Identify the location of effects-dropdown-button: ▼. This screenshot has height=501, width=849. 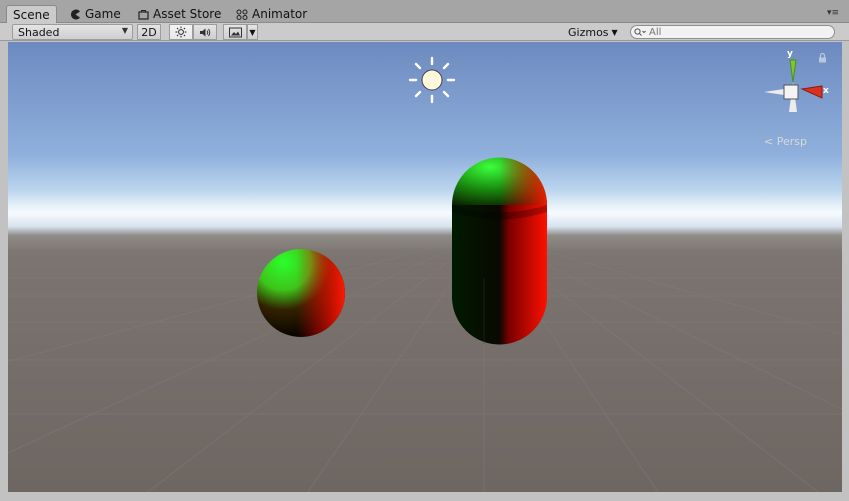
(252, 32).